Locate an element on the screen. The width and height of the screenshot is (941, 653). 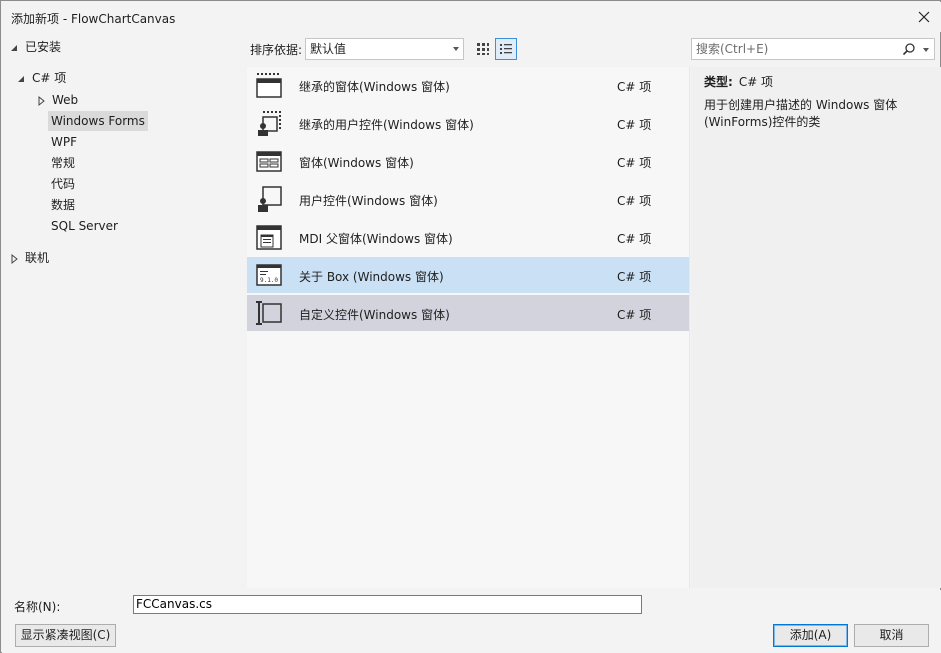
title-bar: 添加新项 - FlowChartCanvas is located at coordinates (471, 17).